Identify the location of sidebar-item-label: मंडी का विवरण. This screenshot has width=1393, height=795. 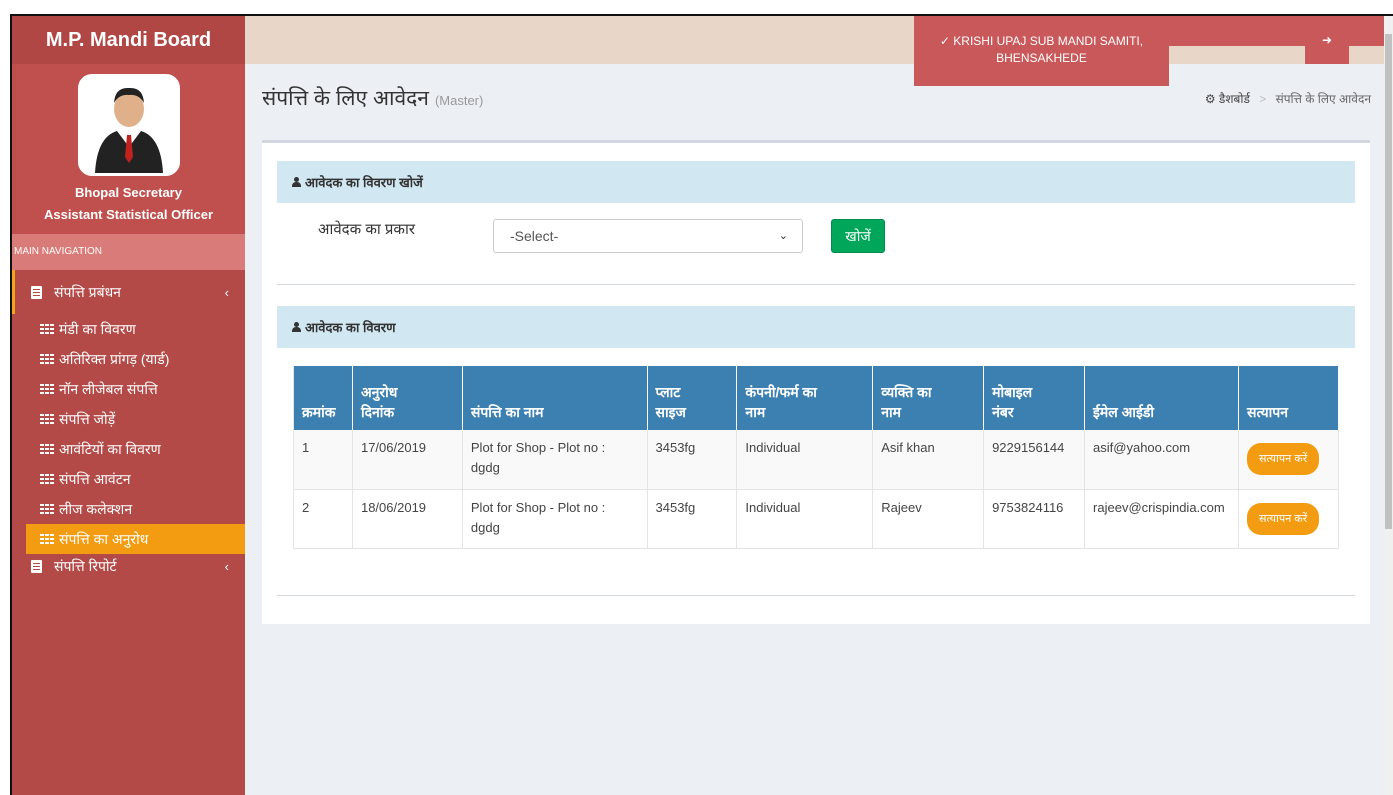
(97, 328).